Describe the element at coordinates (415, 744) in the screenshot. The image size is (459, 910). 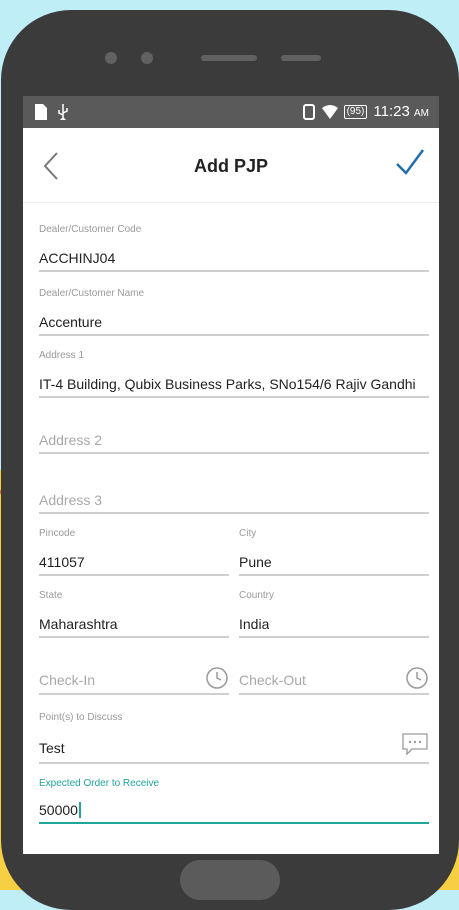
I see `chat-bubble-icon` at that location.